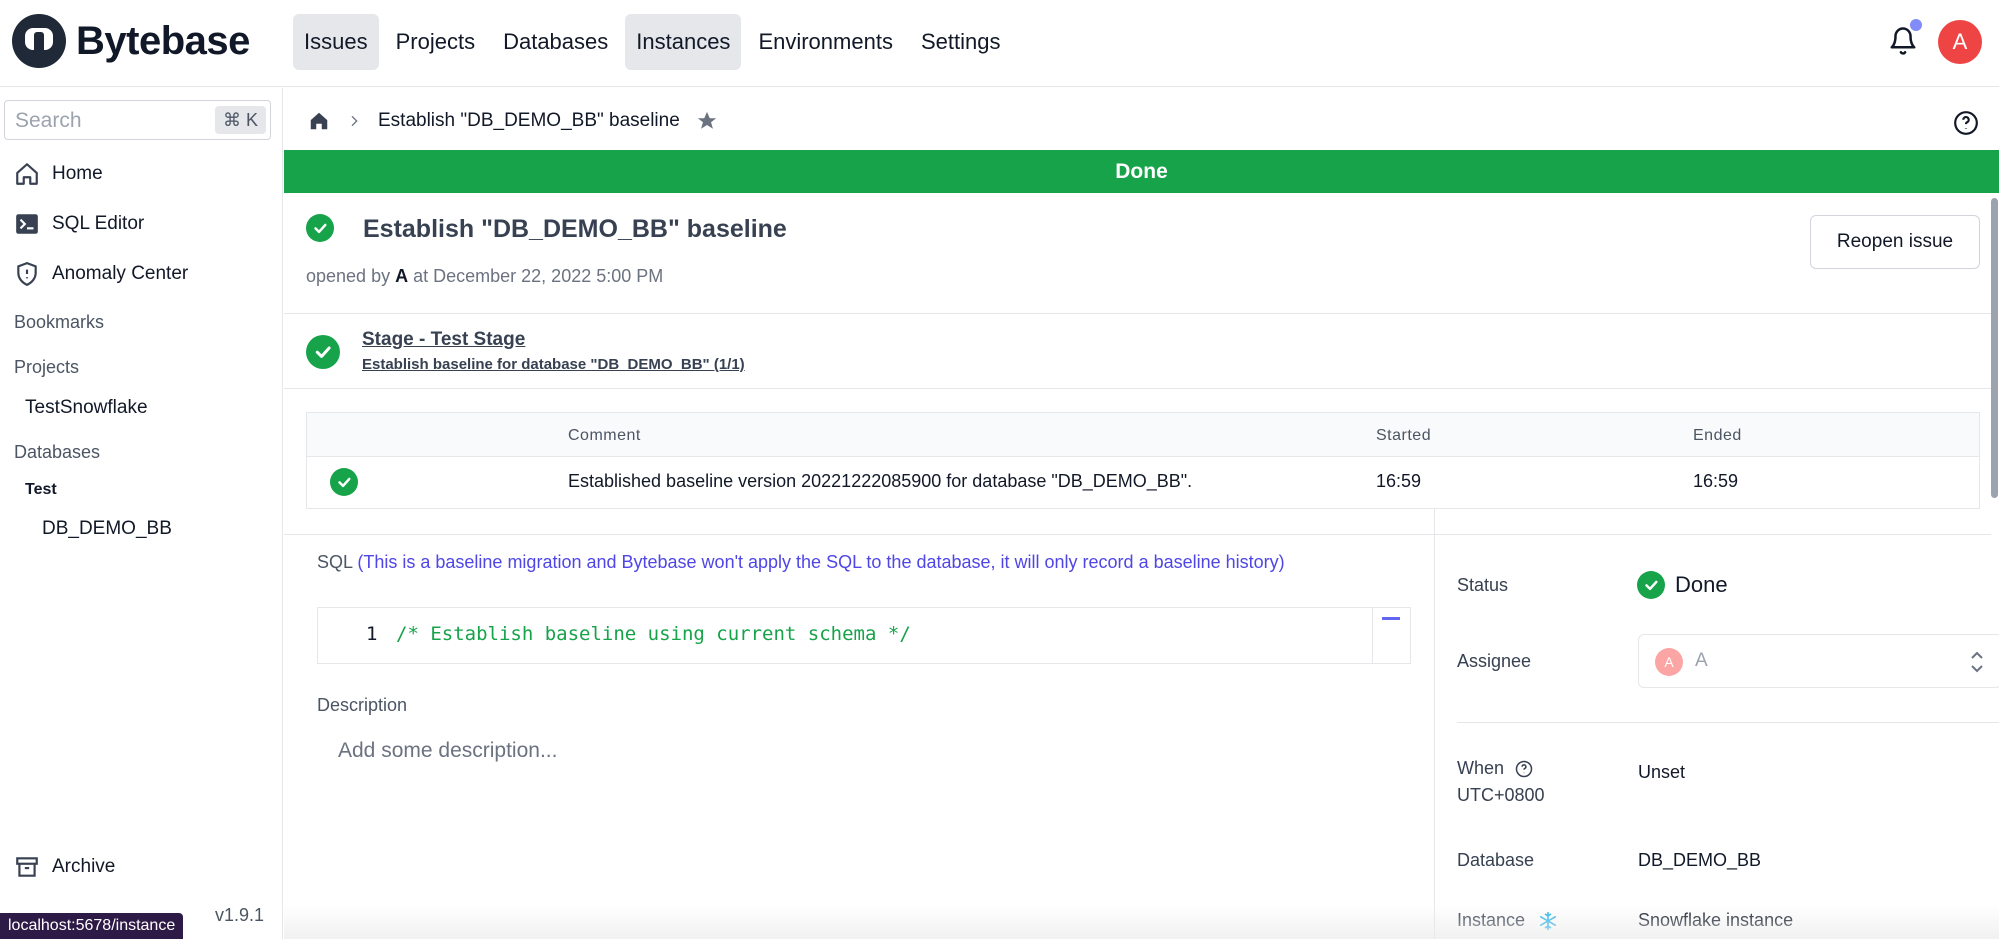 The image size is (1999, 939). I want to click on assignee-select: A A, so click(1818, 661).